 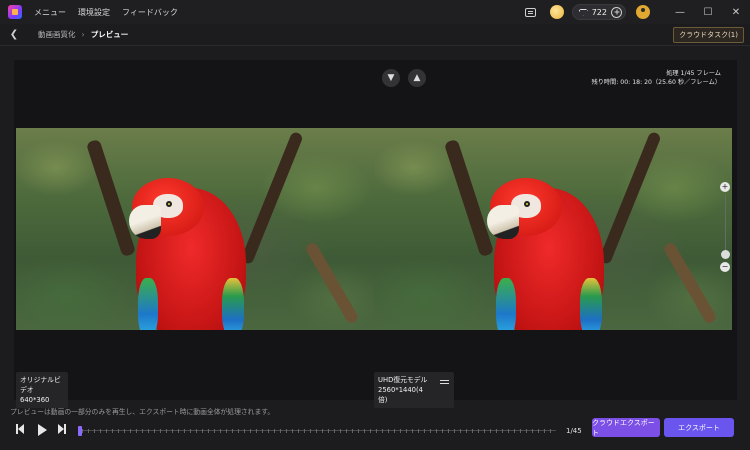 I want to click on close-button: ✕, so click(x=736, y=12).